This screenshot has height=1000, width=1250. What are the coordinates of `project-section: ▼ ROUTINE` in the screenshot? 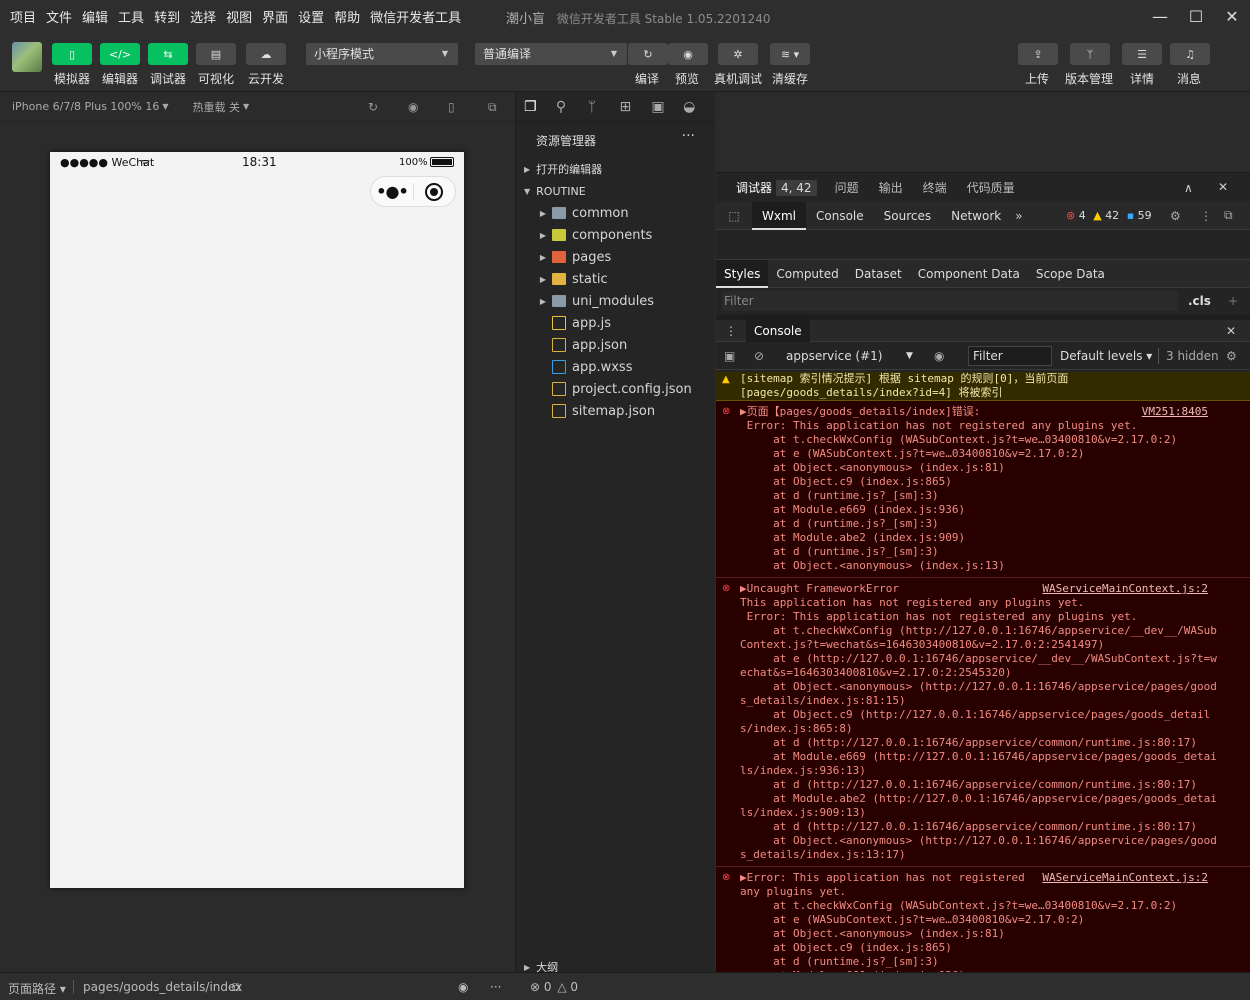 It's located at (616, 191).